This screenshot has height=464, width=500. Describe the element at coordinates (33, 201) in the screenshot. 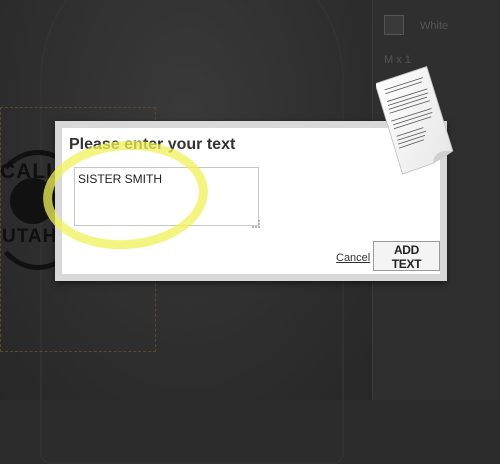

I see `globe-icon` at that location.